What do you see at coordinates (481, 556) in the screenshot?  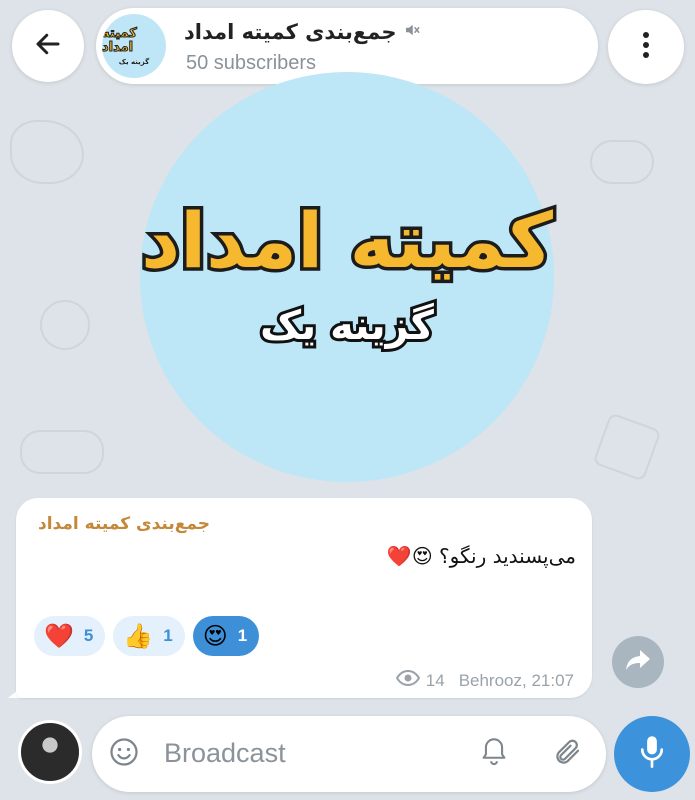 I see `message-text: می‌پسندید رنگو؟ 😍❤️` at bounding box center [481, 556].